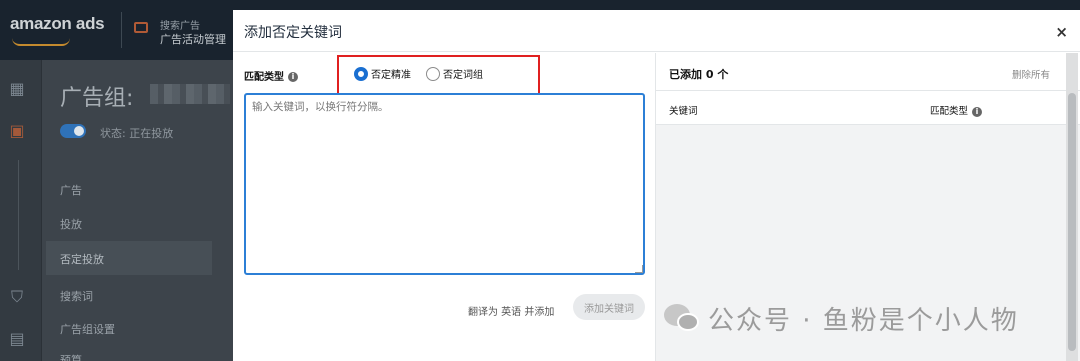  I want to click on grid-icon: ▦, so click(17, 89).